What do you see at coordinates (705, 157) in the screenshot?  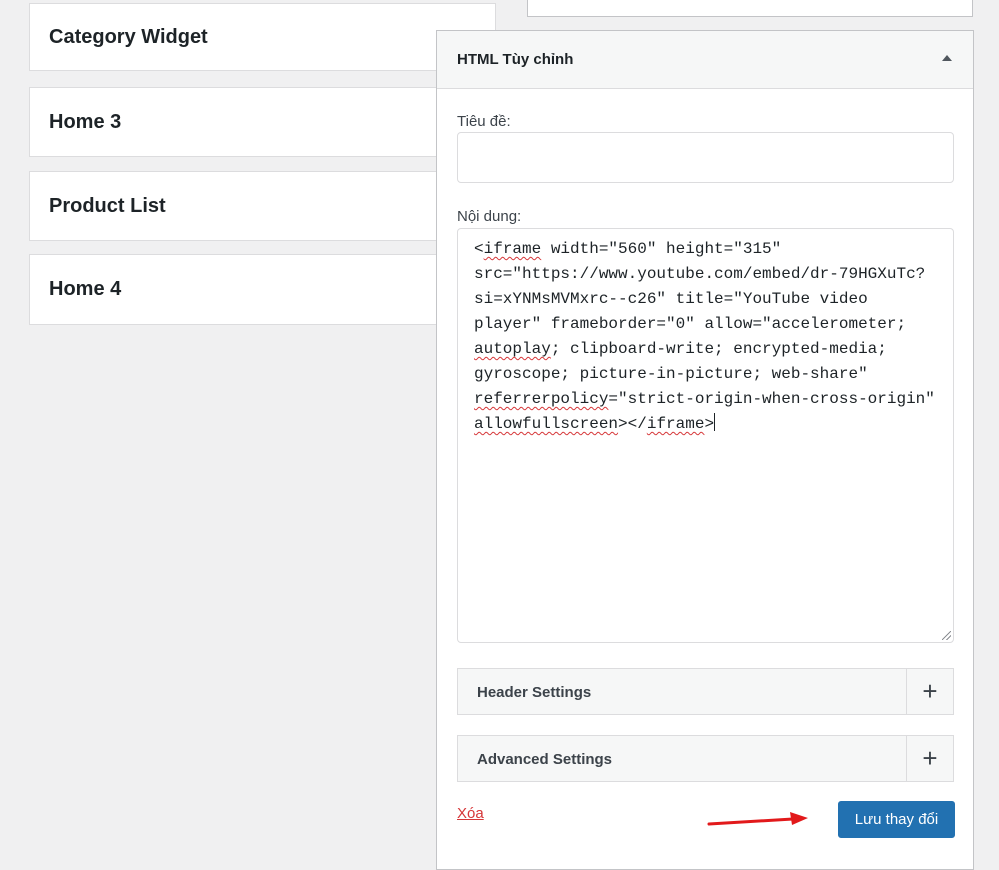 I see `title-input` at bounding box center [705, 157].